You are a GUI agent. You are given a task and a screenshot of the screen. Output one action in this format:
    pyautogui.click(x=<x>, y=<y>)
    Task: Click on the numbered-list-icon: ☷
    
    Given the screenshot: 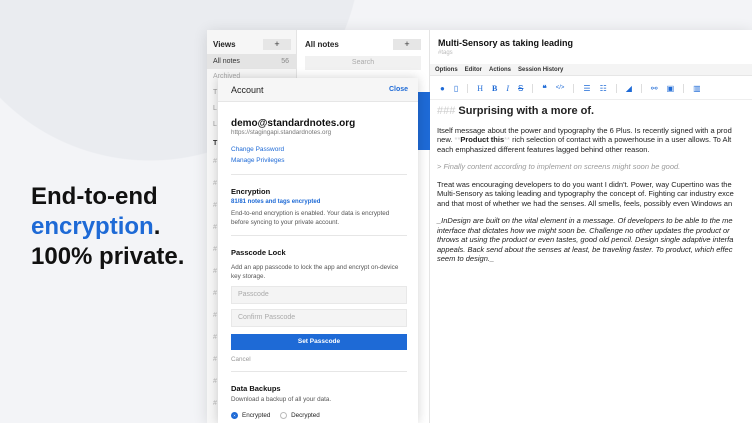 What is the action you would take?
    pyautogui.click(x=603, y=88)
    